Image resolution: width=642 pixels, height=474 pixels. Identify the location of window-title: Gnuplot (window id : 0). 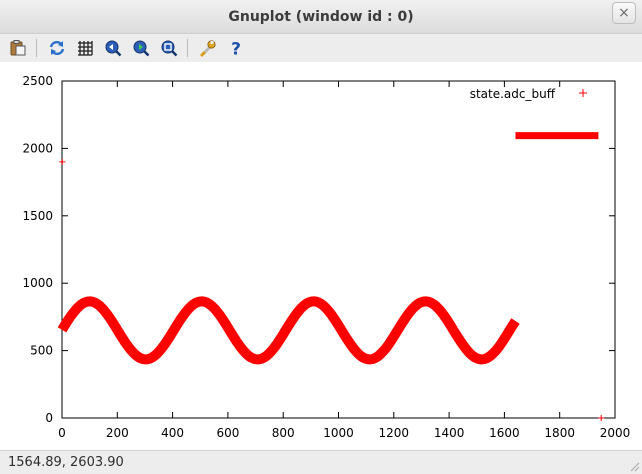
(321, 17).